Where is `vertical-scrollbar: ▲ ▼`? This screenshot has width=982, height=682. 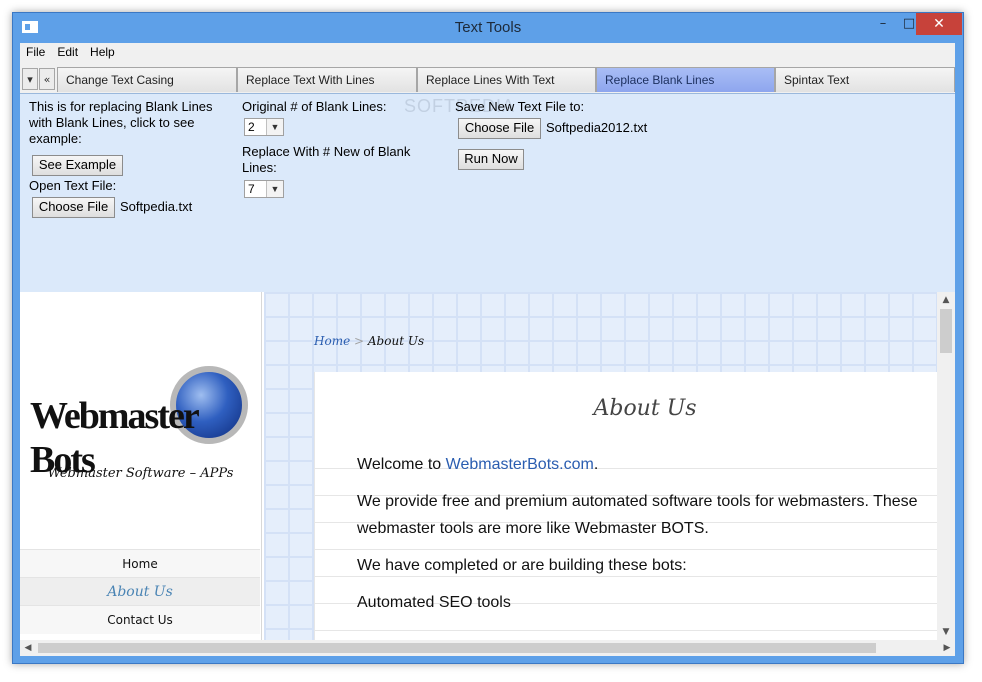 vertical-scrollbar: ▲ ▼ is located at coordinates (946, 466).